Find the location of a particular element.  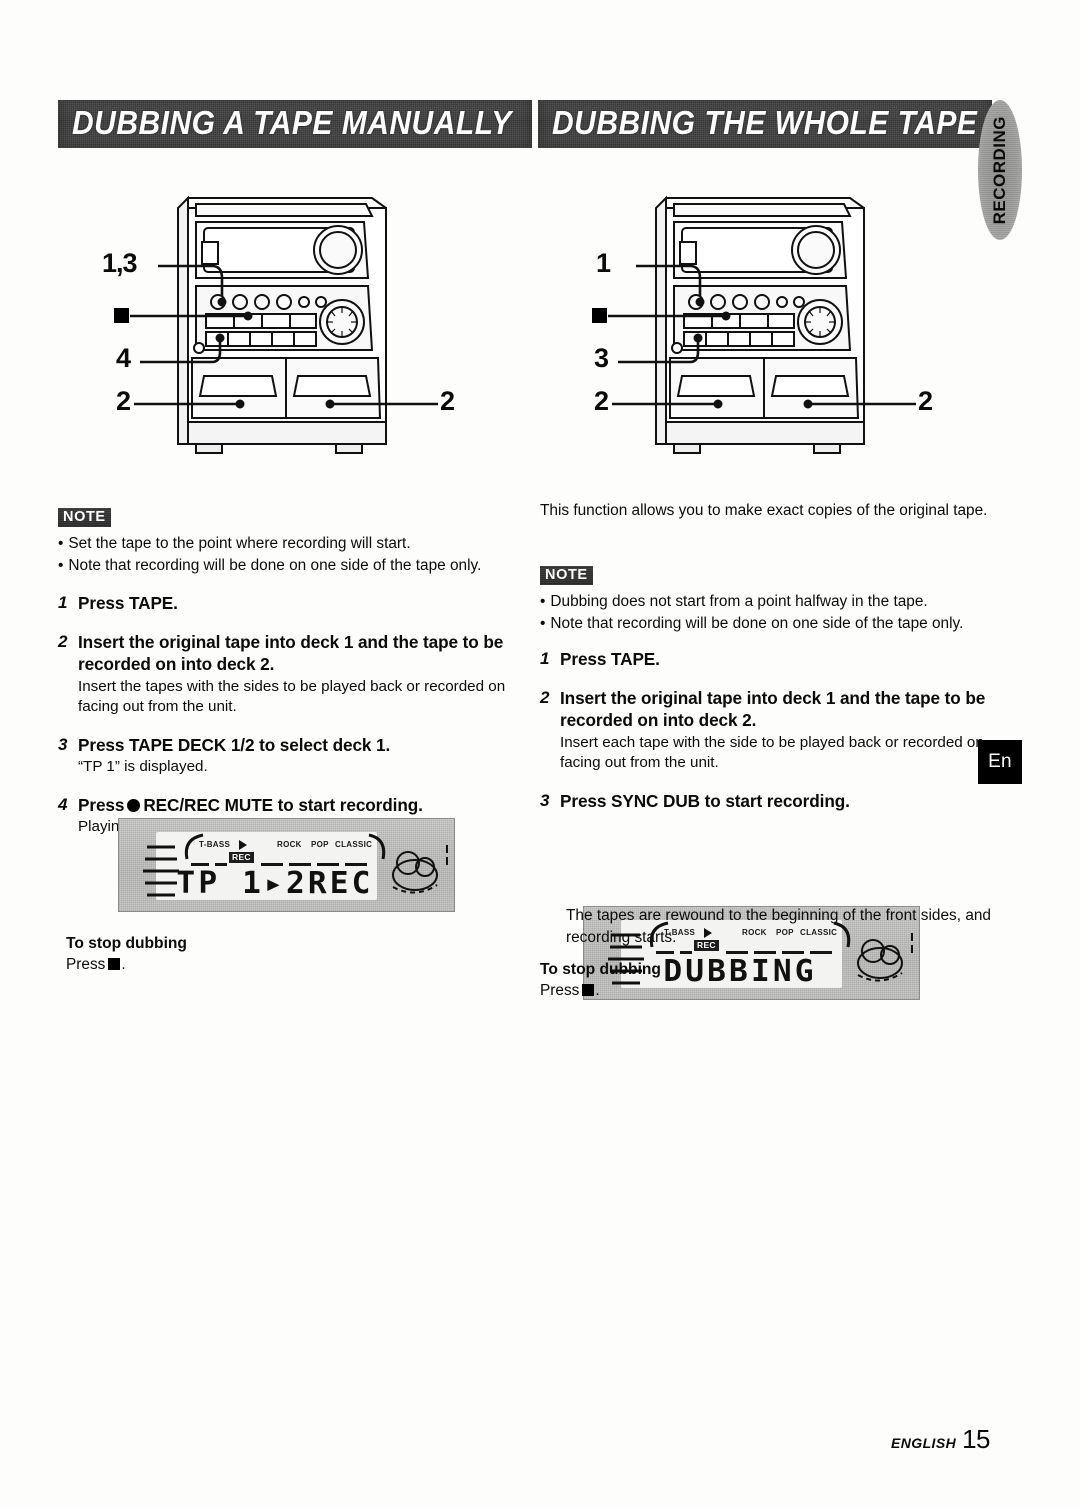

page-footer: ENGLISH 15 is located at coordinates (845, 1439).